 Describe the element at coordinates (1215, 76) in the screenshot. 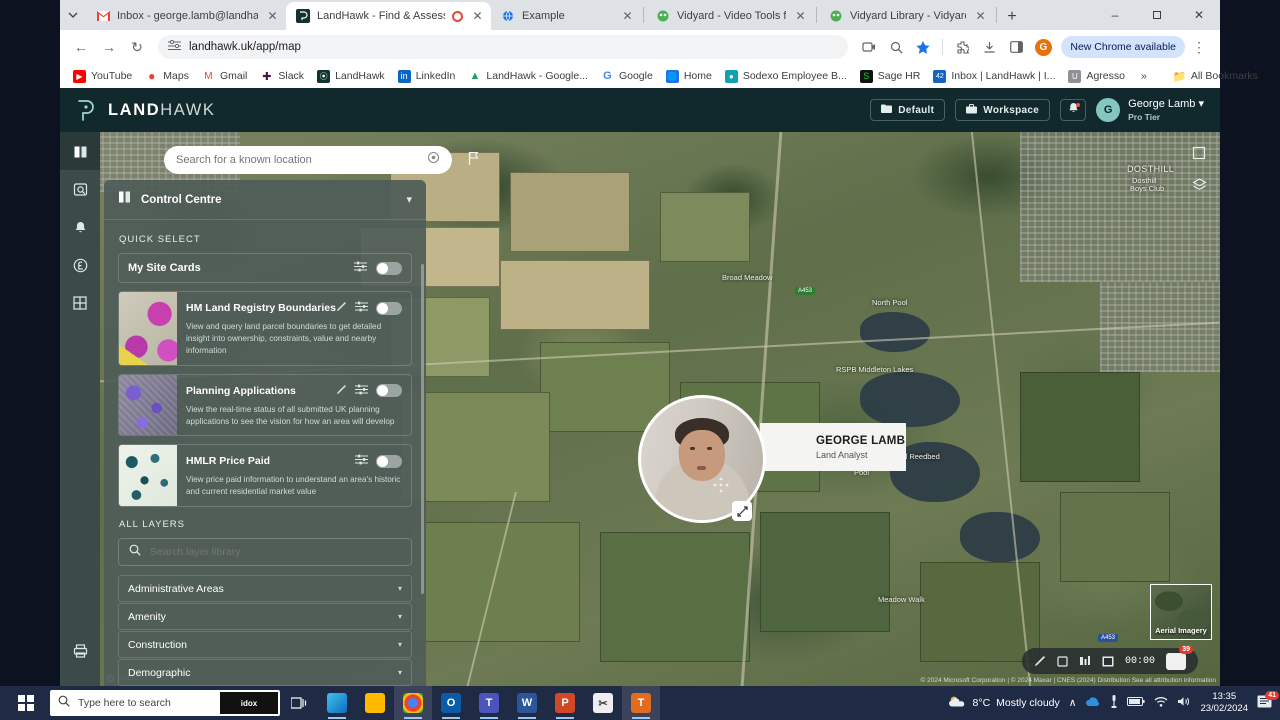

I see `all-bookmarks-button: 📁 All Bookmarks` at that location.